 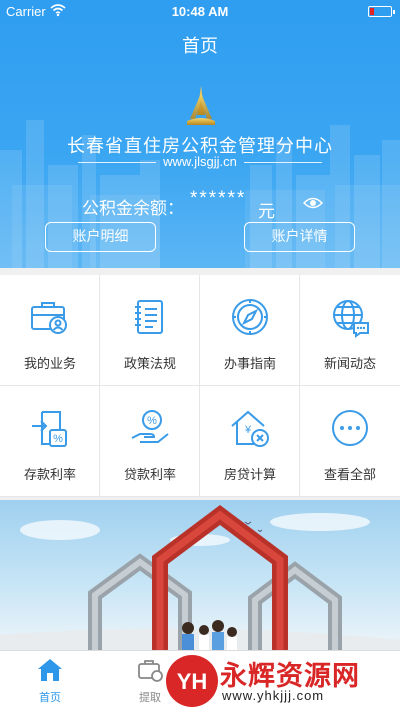 I want to click on website-url: www.jlsgjj.cn, so click(x=200, y=161).